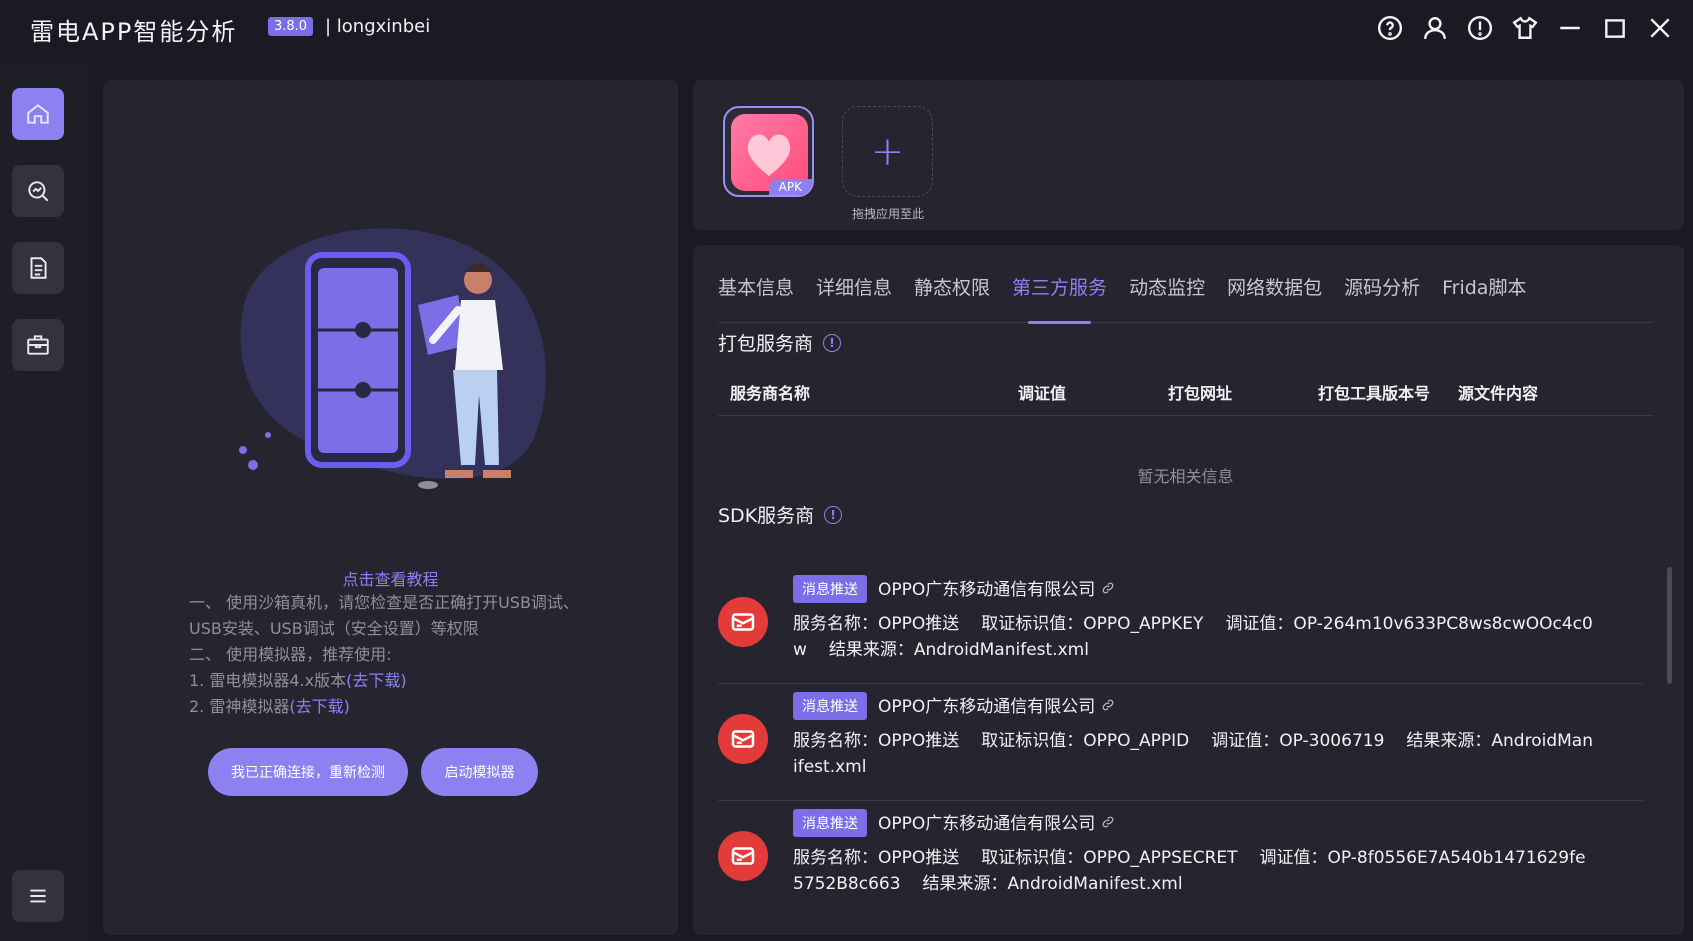 The width and height of the screenshot is (1693, 941). I want to click on reconnect-button: 我已正确连接，重新检测, so click(308, 772).